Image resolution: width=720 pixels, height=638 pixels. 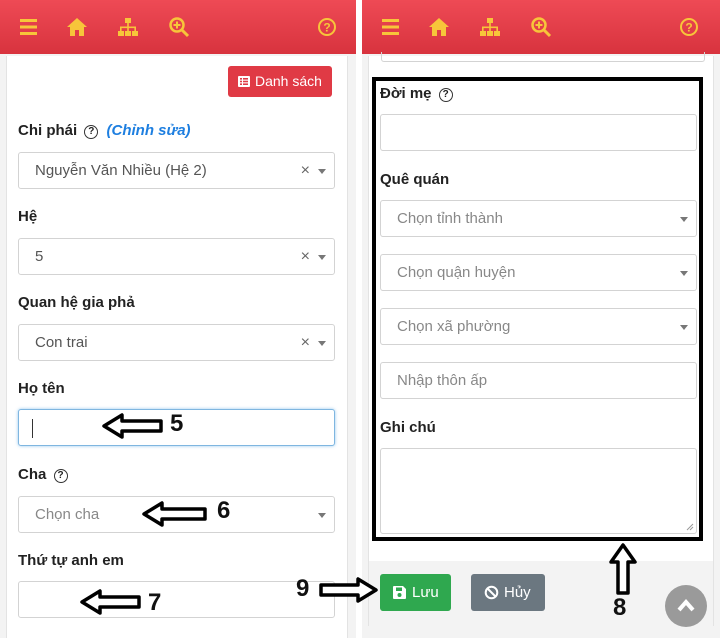 What do you see at coordinates (48, 130) in the screenshot?
I see `branch-label-text: Chi phái` at bounding box center [48, 130].